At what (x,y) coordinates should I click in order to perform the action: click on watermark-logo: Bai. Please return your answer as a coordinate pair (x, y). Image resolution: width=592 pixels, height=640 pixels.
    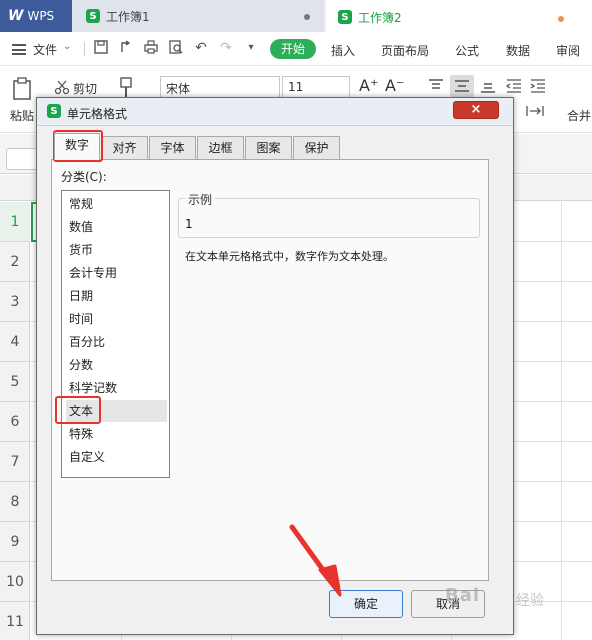
    Looking at the image, I should click on (463, 595).